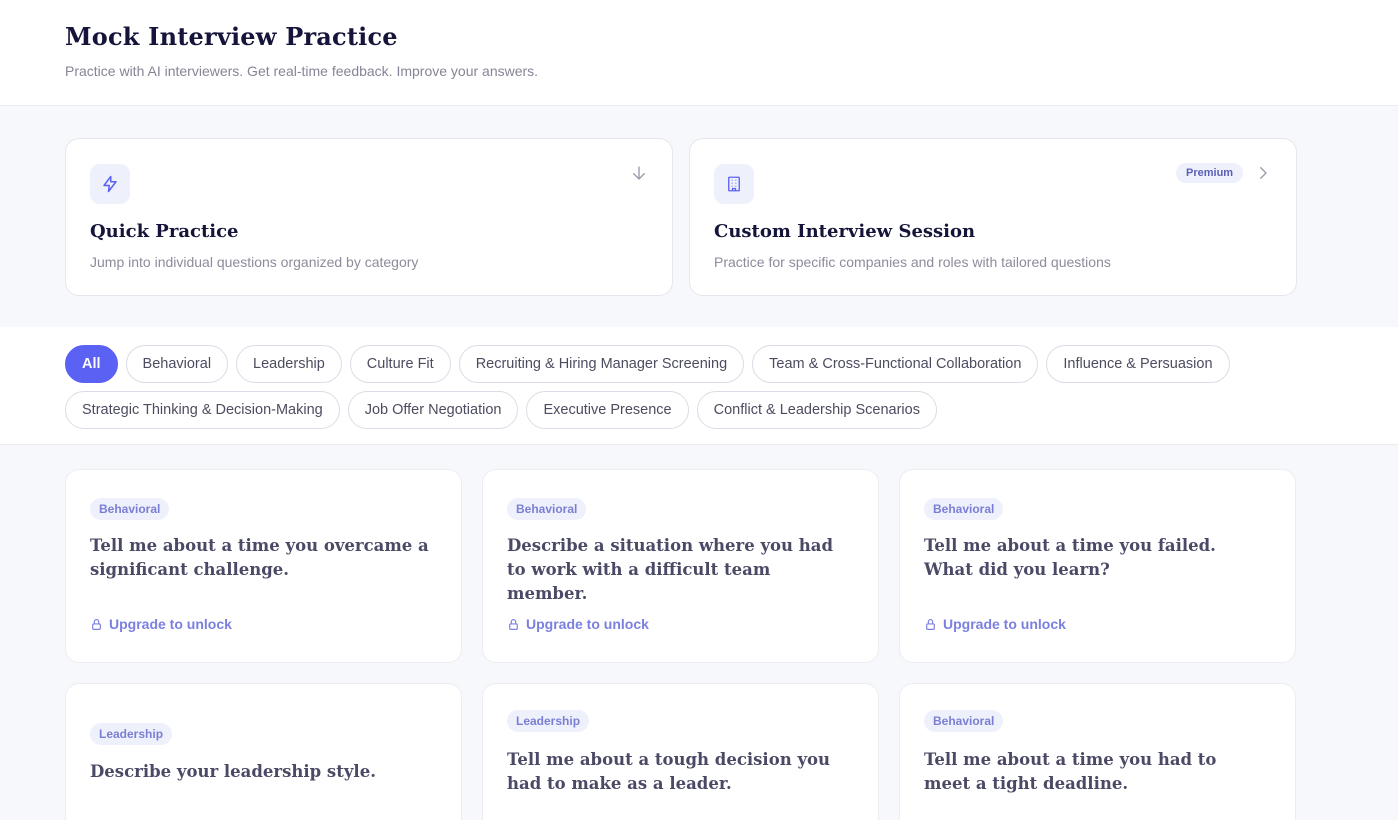  I want to click on filter-chip-team-collaboration: Team & Cross-Functional Collaboration, so click(895, 364).